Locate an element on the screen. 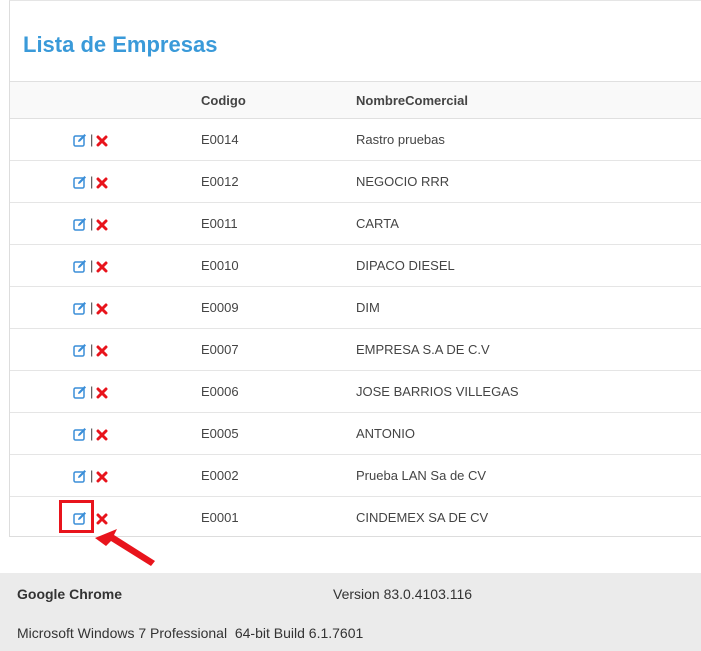 This screenshot has width=701, height=651. cell-codigo: E0002 is located at coordinates (220, 475).